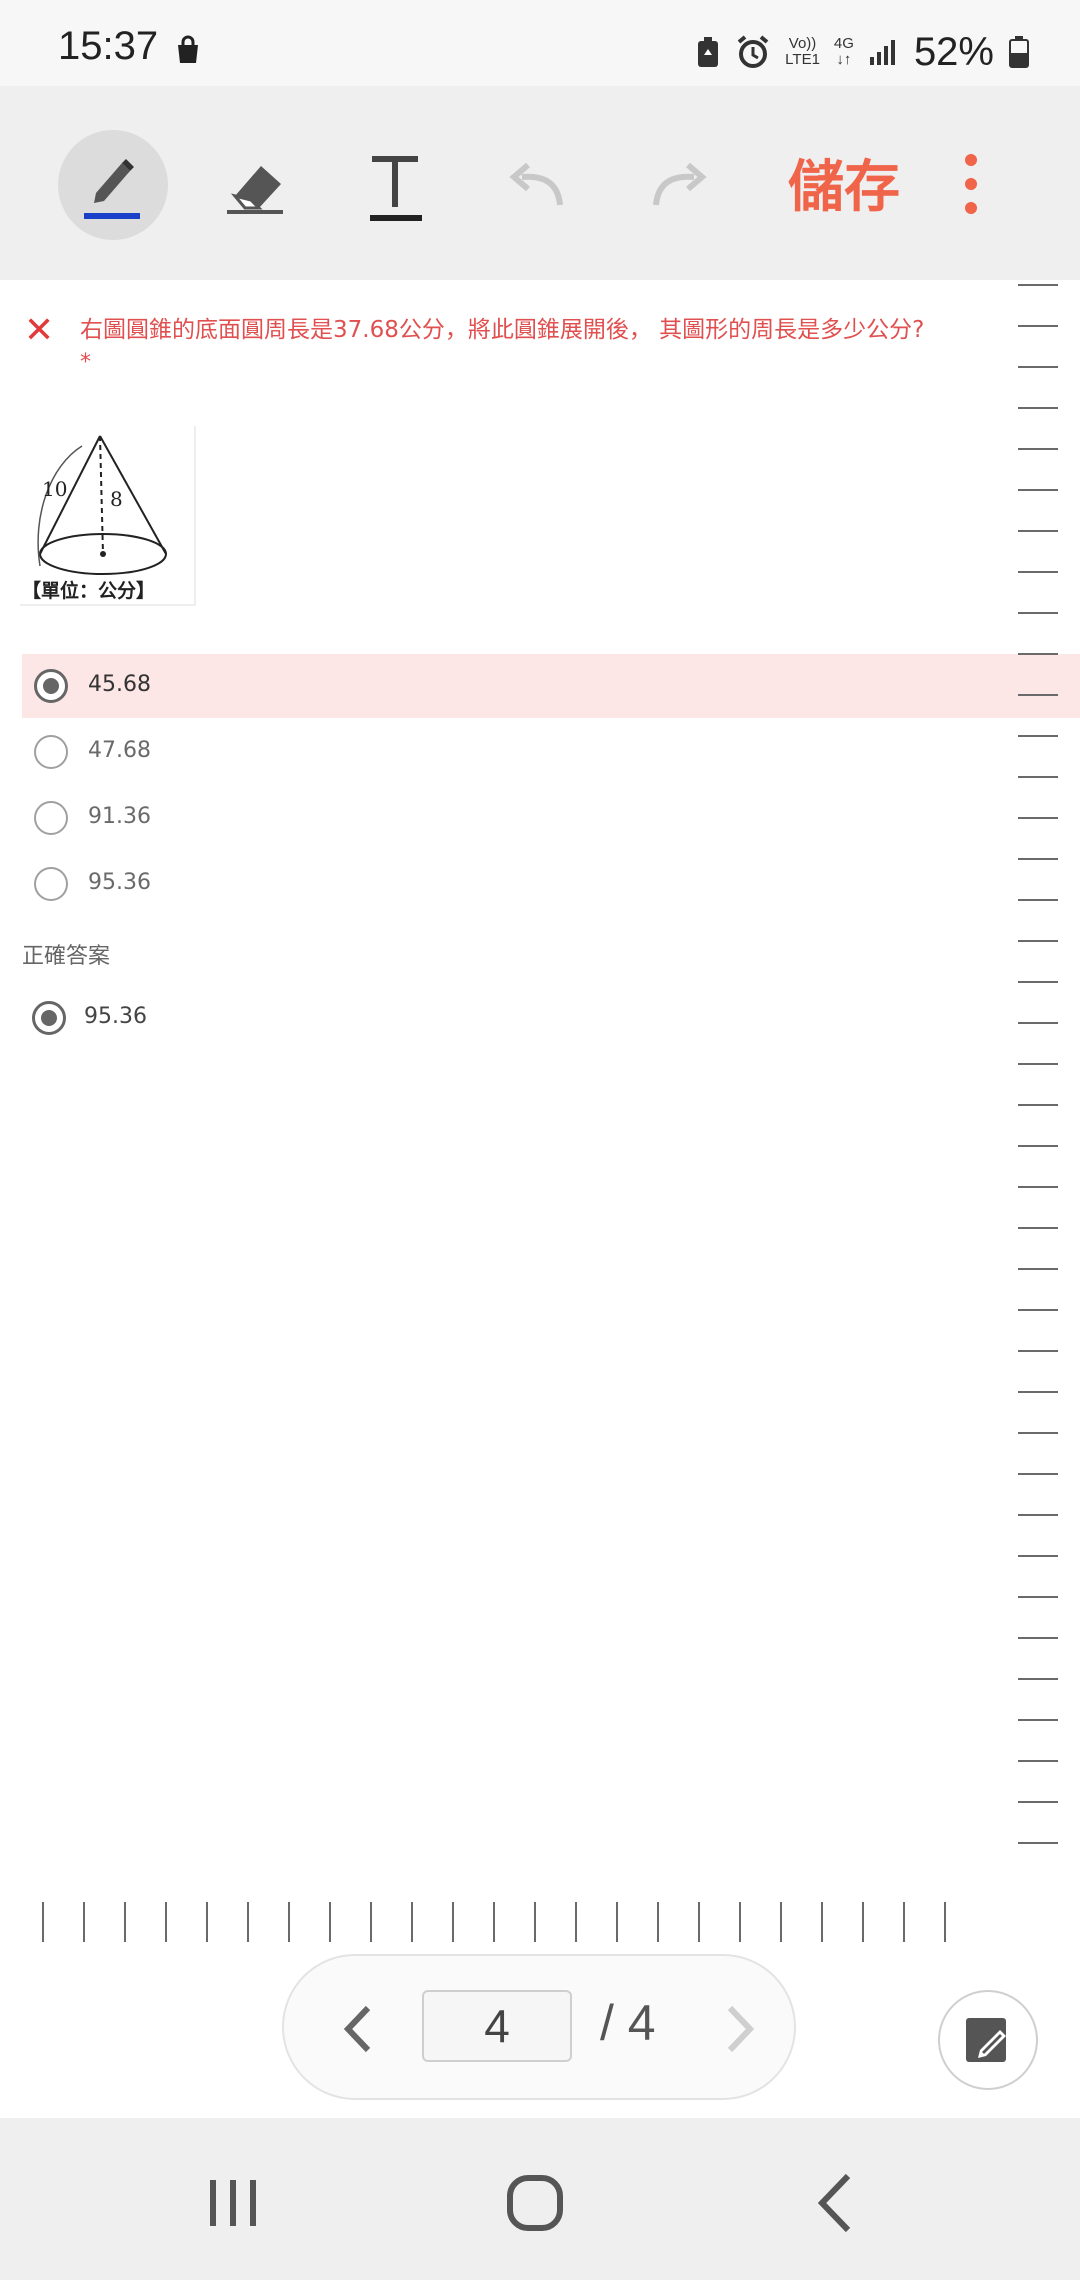 The width and height of the screenshot is (1080, 2280). I want to click on edit-note-button, so click(988, 2040).